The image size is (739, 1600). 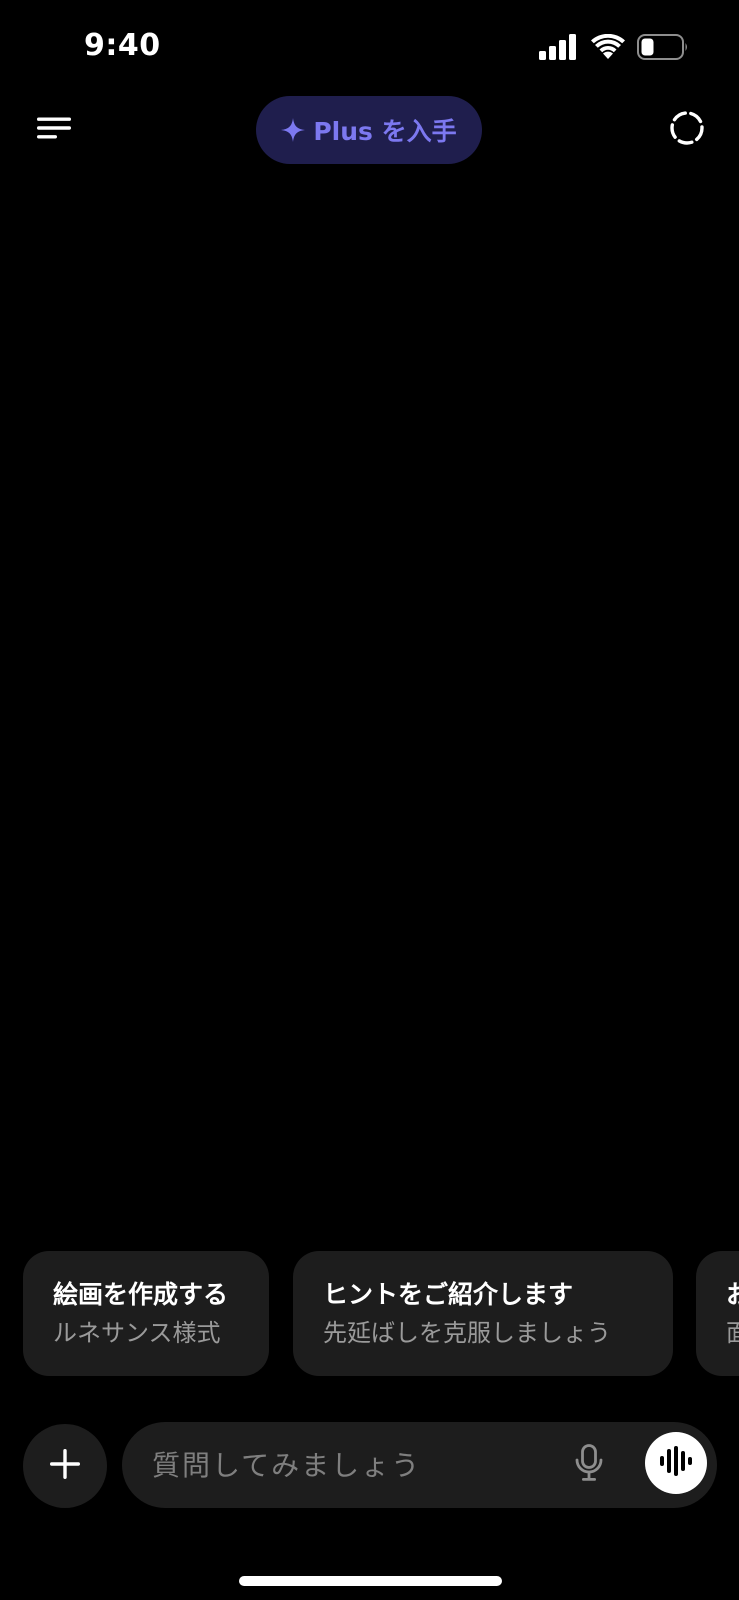 What do you see at coordinates (467, 1333) in the screenshot?
I see `suggestion-subtitle: 先延ばしを克服しましょう` at bounding box center [467, 1333].